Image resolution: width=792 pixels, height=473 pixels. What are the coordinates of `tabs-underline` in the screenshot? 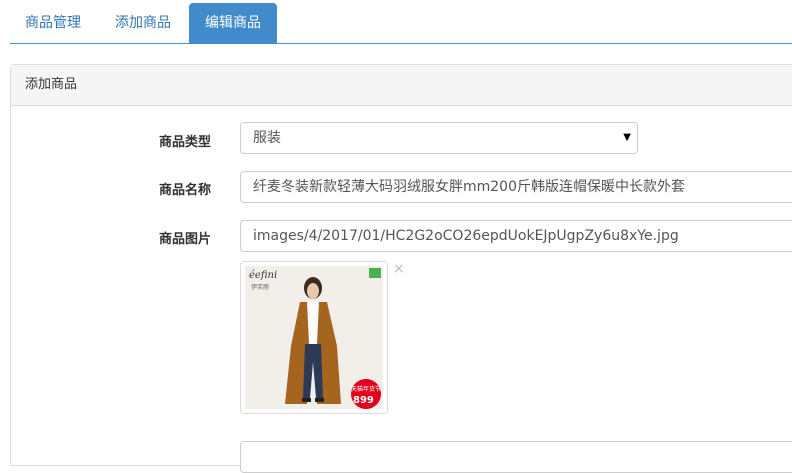 It's located at (401, 43).